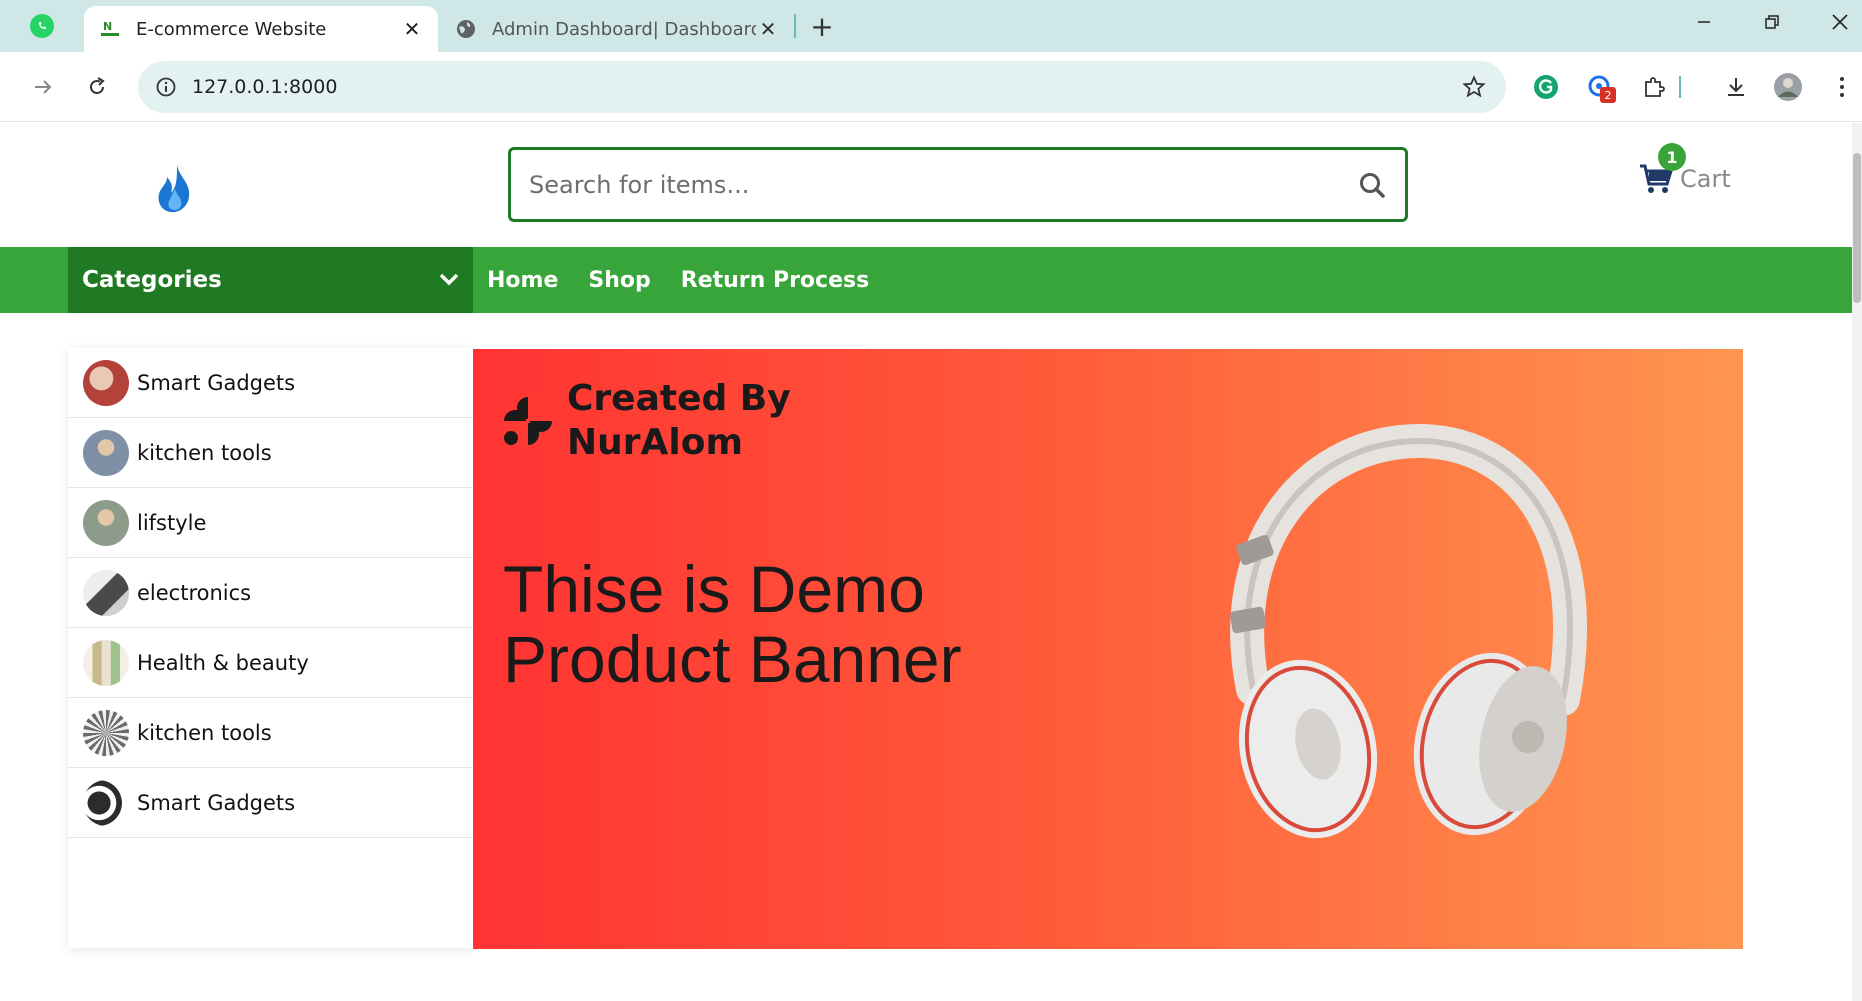 This screenshot has width=1862, height=1001. Describe the element at coordinates (1546, 87) in the screenshot. I see `grammarly-extension-icon` at that location.